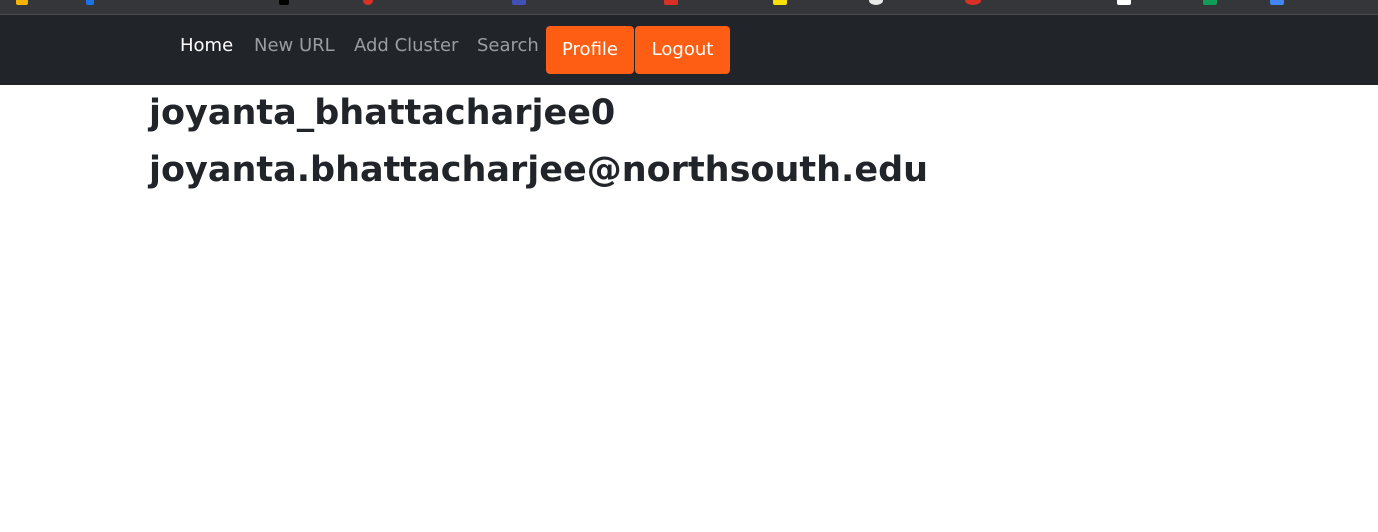 The image size is (1378, 532). Describe the element at coordinates (682, 50) in the screenshot. I see `logout-button: Logout` at that location.